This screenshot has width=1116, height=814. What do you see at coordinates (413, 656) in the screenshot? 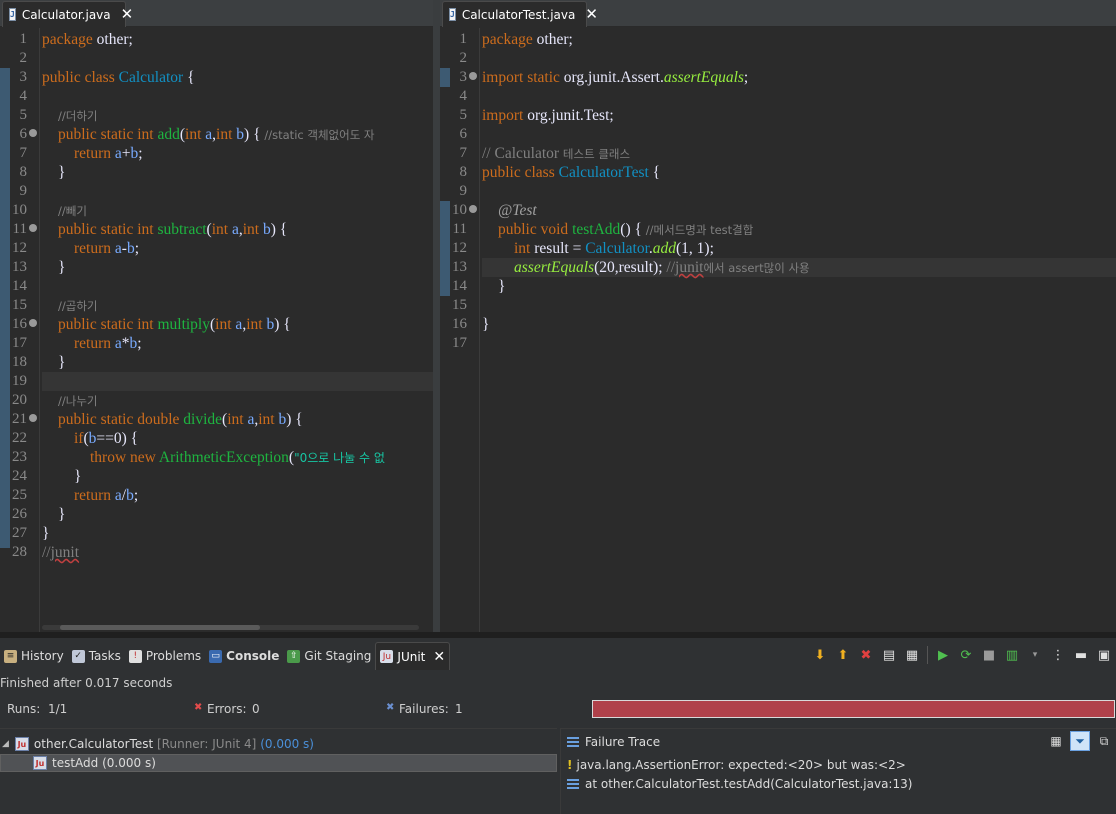
I see `tab-junit: Ju JUnit ✕` at bounding box center [413, 656].